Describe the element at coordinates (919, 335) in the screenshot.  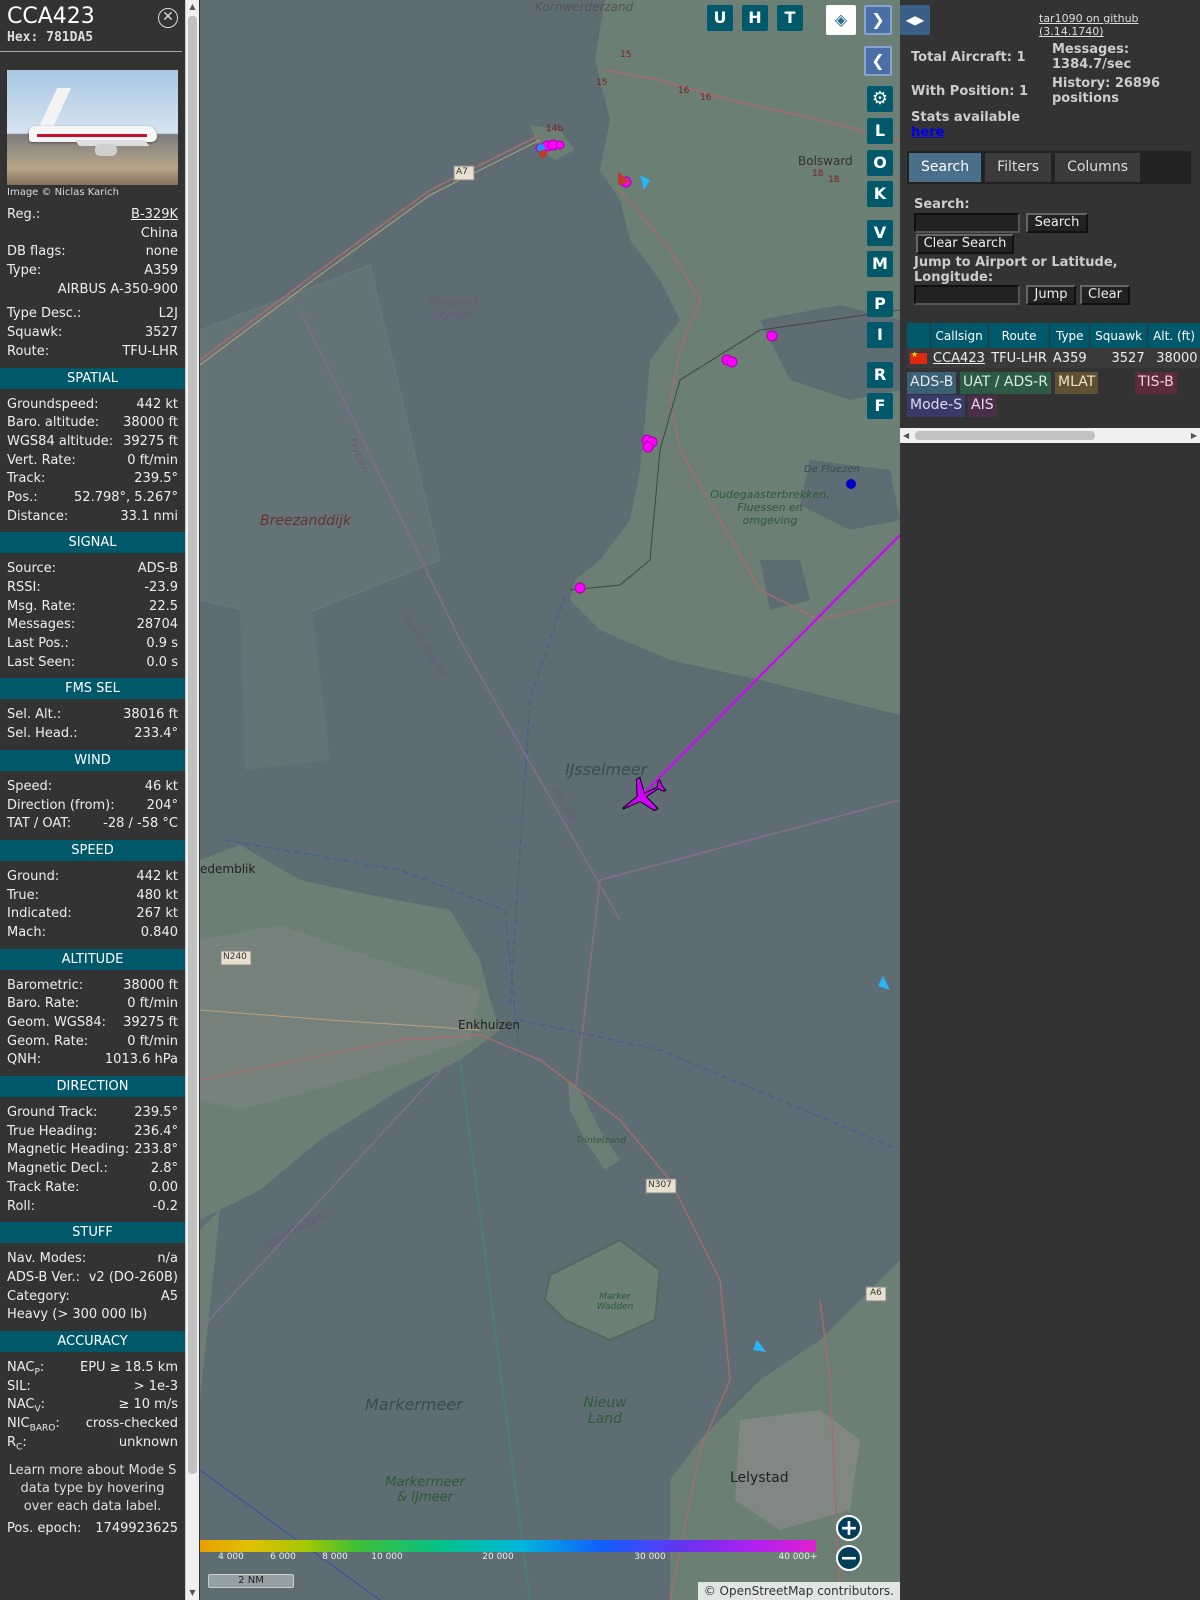
I see `col-flag` at that location.